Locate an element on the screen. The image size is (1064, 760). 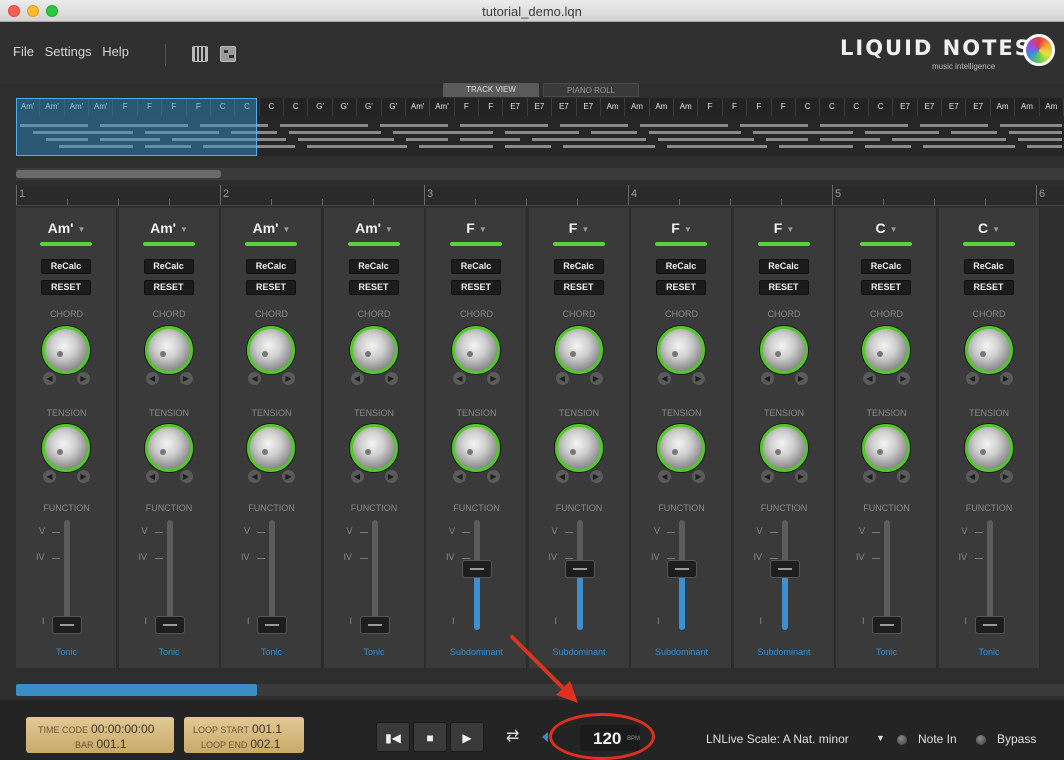
overview-chord-cell: Am' is located at coordinates (442, 107).